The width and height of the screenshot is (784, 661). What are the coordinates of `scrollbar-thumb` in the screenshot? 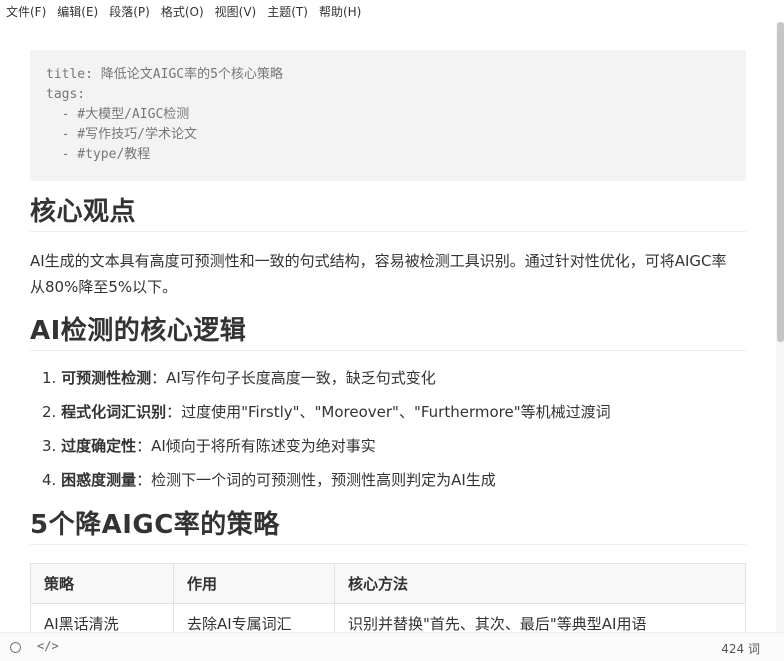 It's located at (780, 182).